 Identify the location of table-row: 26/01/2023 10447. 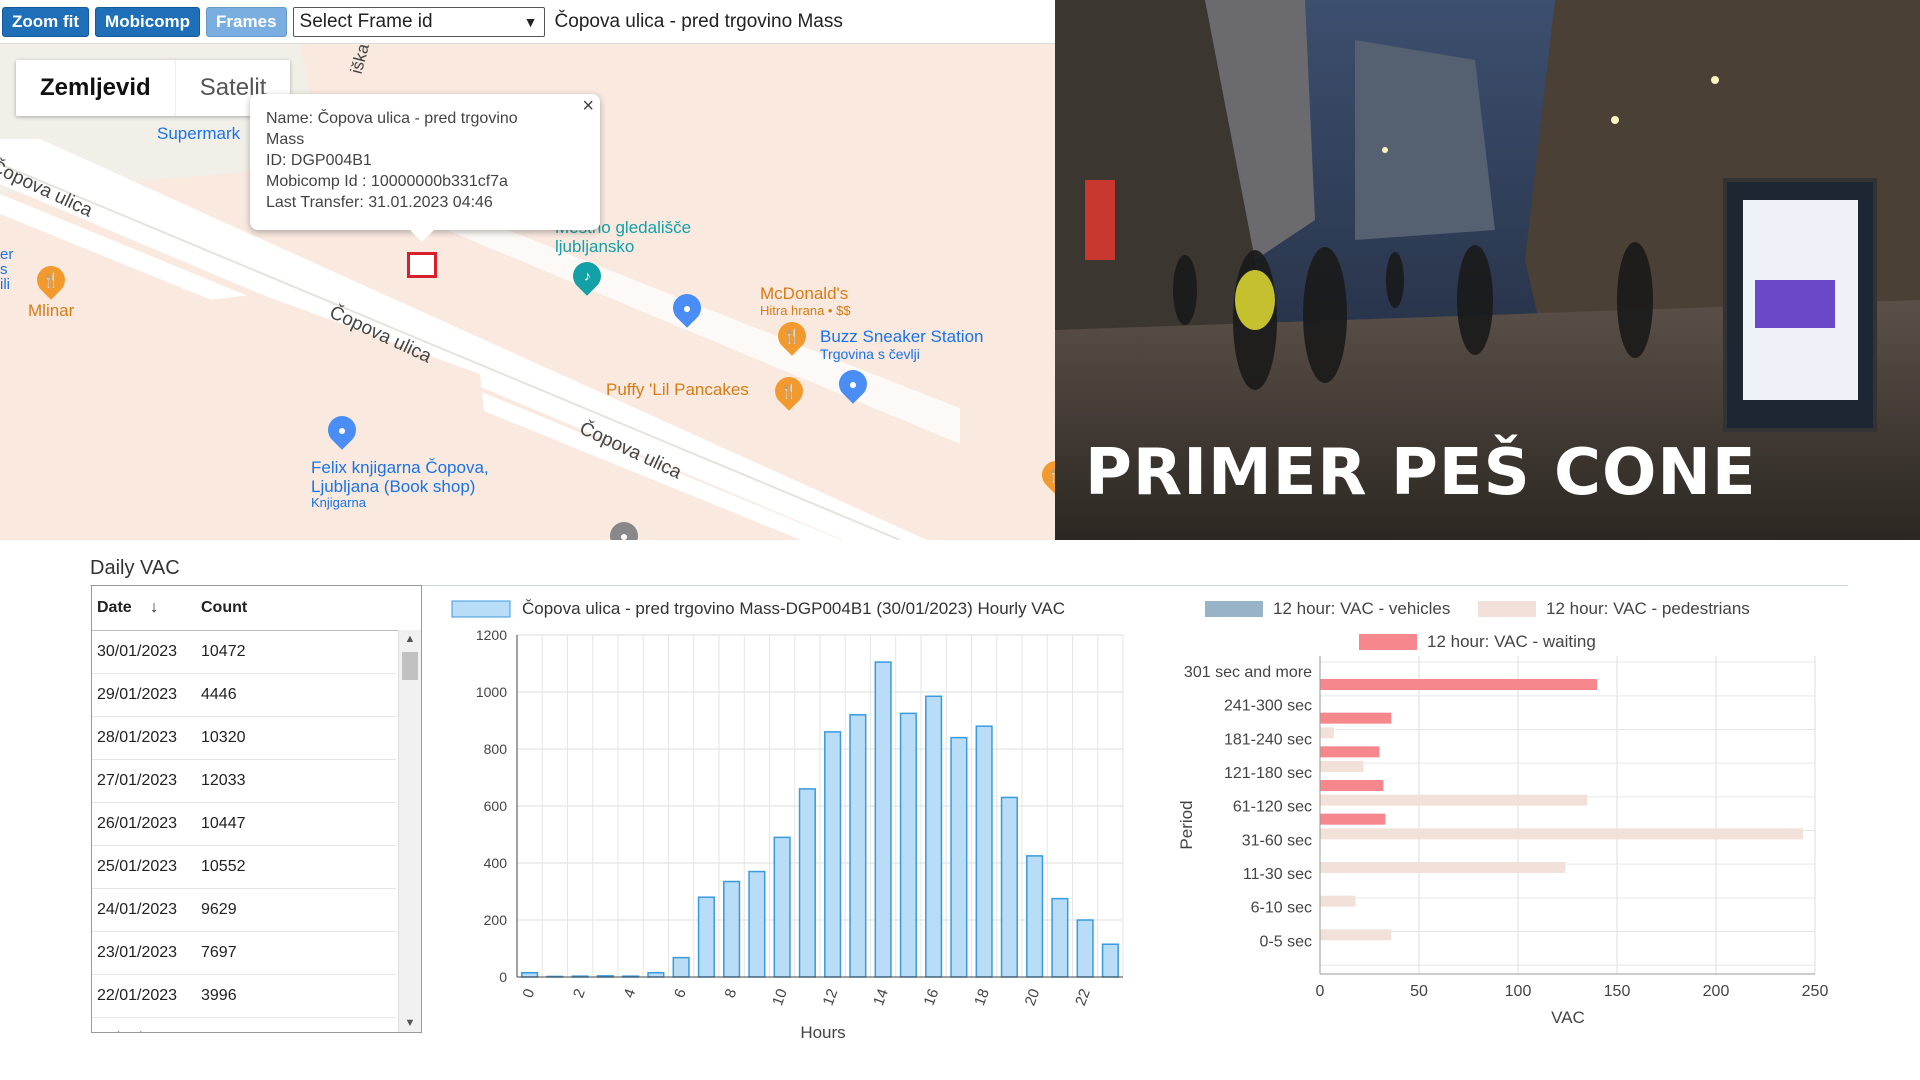
(244, 824).